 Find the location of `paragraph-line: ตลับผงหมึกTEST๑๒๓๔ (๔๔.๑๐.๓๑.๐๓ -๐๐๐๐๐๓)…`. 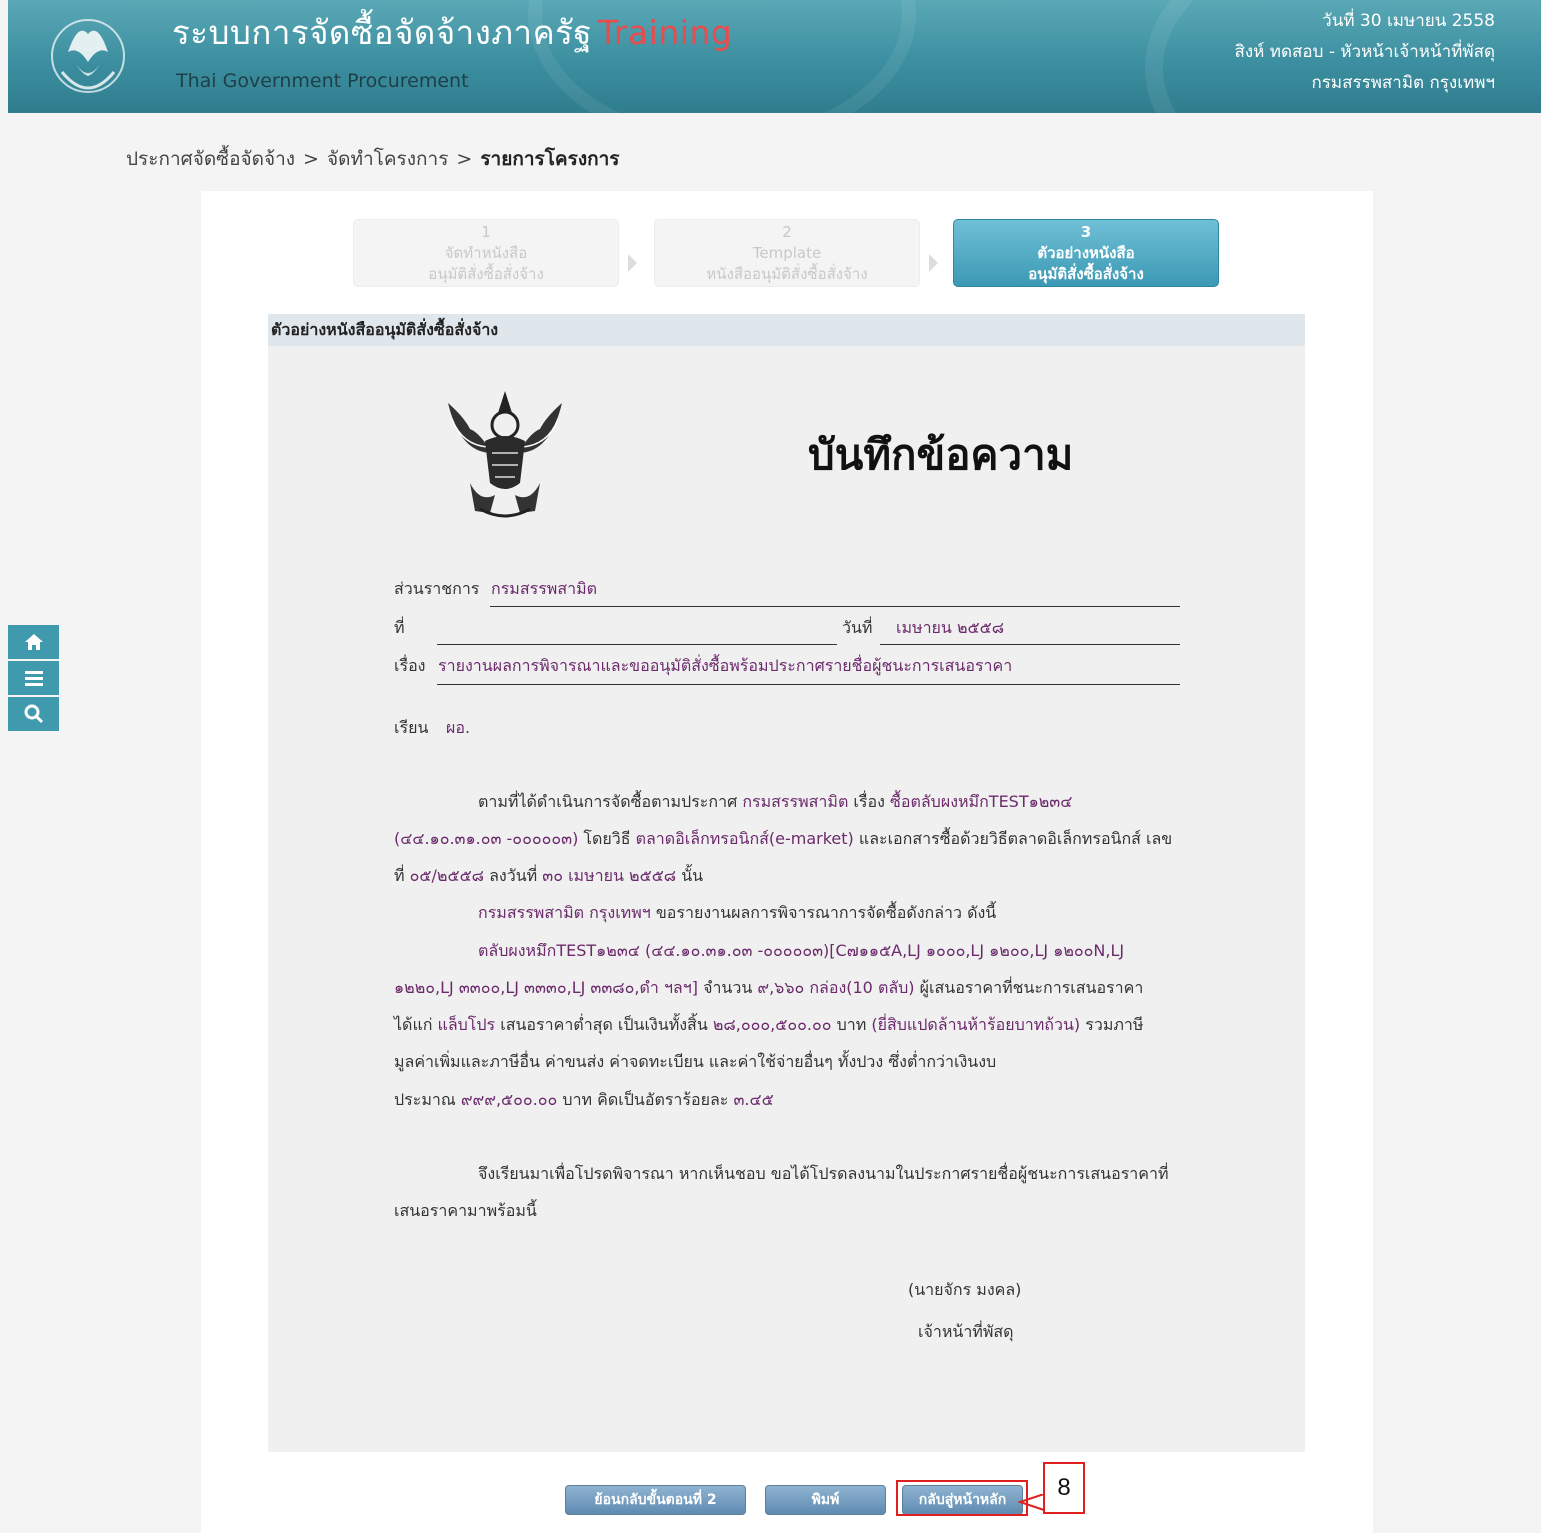

paragraph-line: ตลับผงหมึกTEST๑๒๓๔ (๔๔.๑๐.๓๑.๐๓ -๐๐๐๐๐๓)… is located at coordinates (801, 950).